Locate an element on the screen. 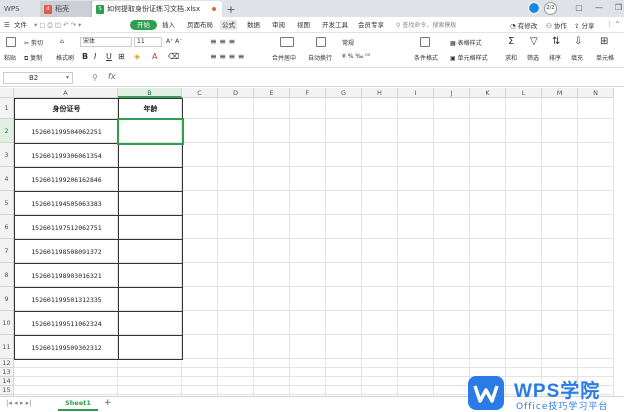 The width and height of the screenshot is (624, 412). layout-icon: ▢ is located at coordinates (579, 7).